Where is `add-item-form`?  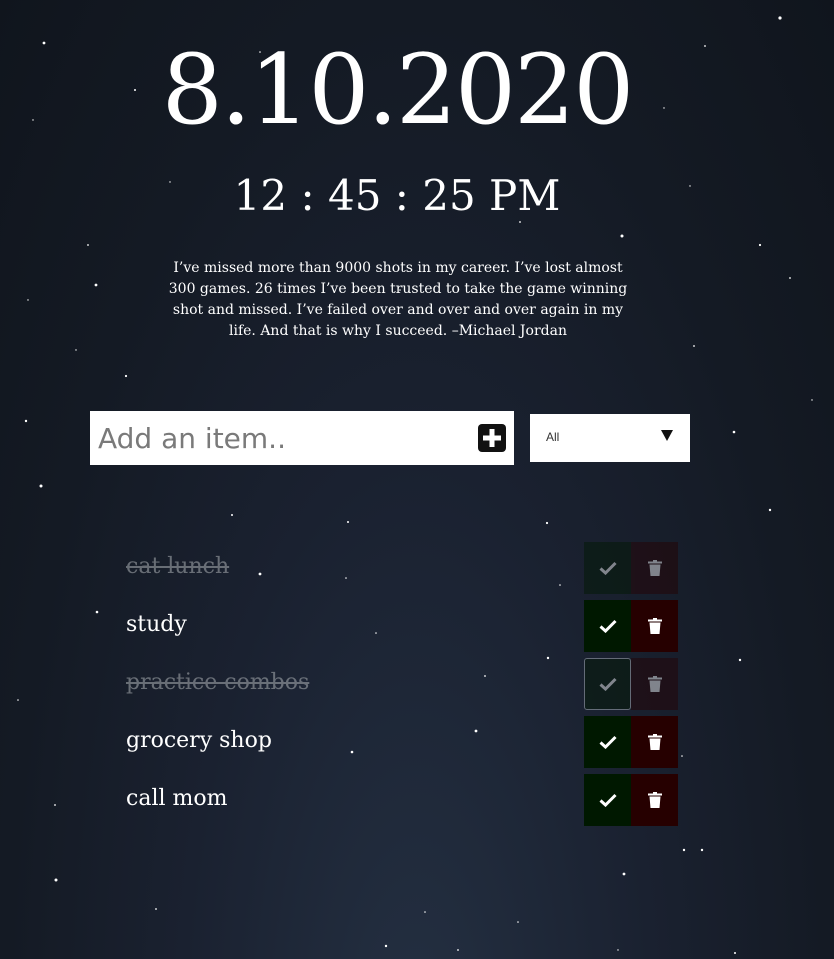 add-item-form is located at coordinates (302, 438).